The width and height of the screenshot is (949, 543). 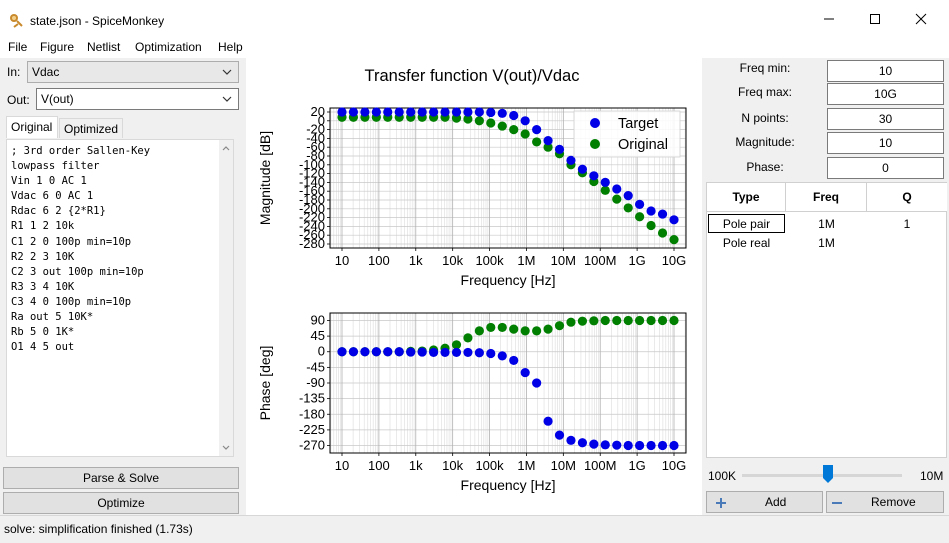 I want to click on netlist-line: Vin 1 0 AC 1, so click(x=114, y=181).